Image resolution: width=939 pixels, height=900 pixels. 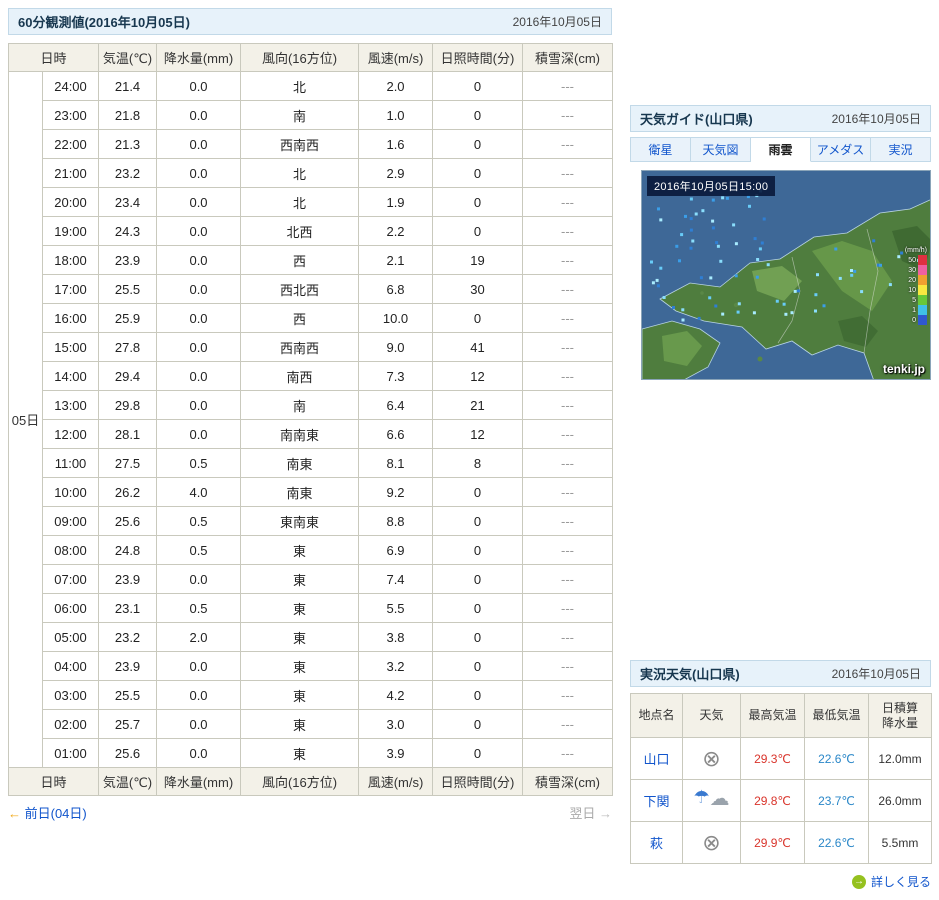 I want to click on cell-wind-speed: 7.4, so click(x=396, y=579).